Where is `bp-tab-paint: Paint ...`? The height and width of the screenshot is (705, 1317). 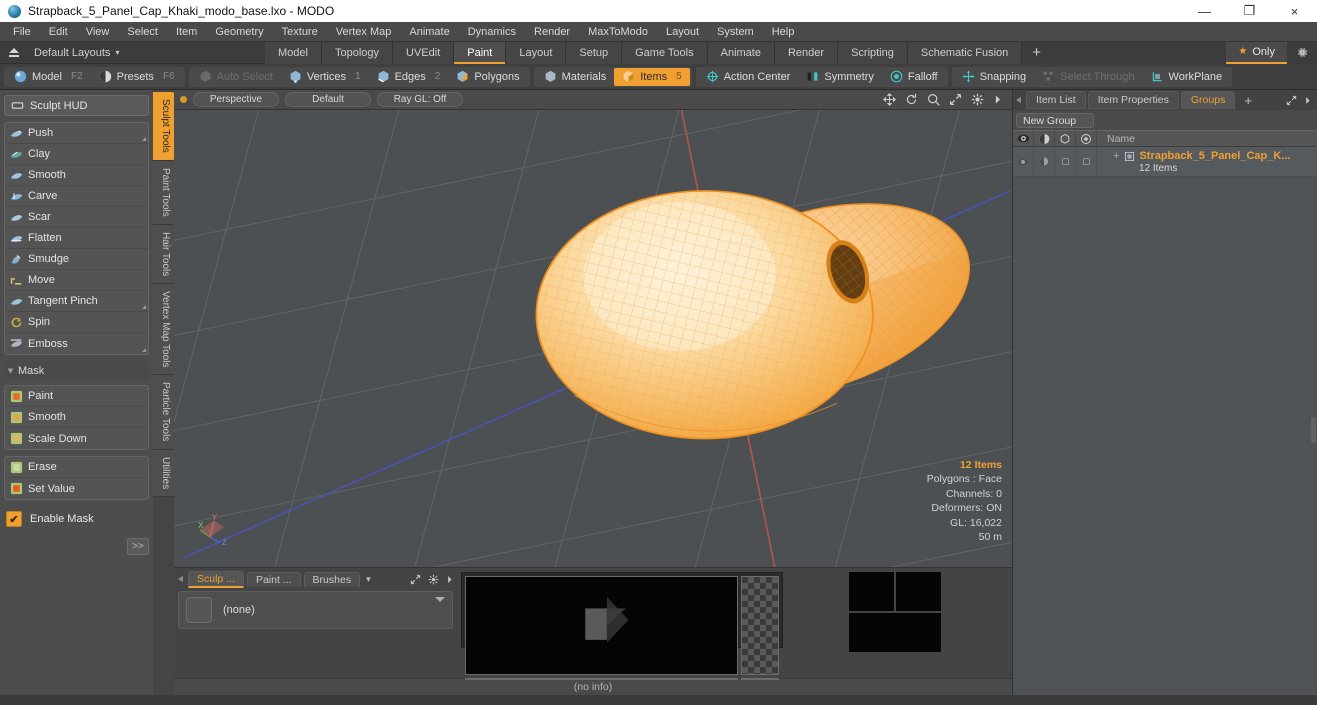
bp-tab-paint: Paint ... is located at coordinates (273, 579).